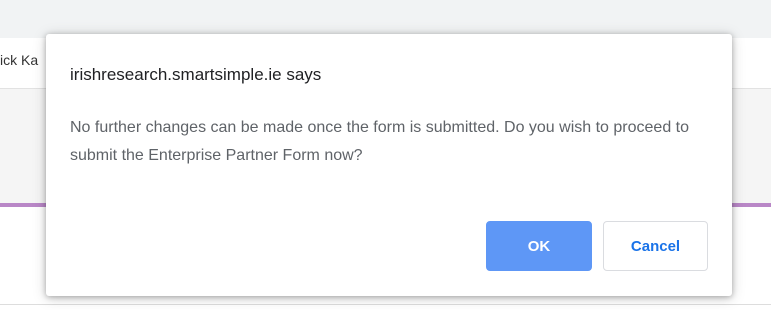 The height and width of the screenshot is (310, 771). Describe the element at coordinates (19, 60) in the screenshot. I see `background-user-name: ick Ka` at that location.